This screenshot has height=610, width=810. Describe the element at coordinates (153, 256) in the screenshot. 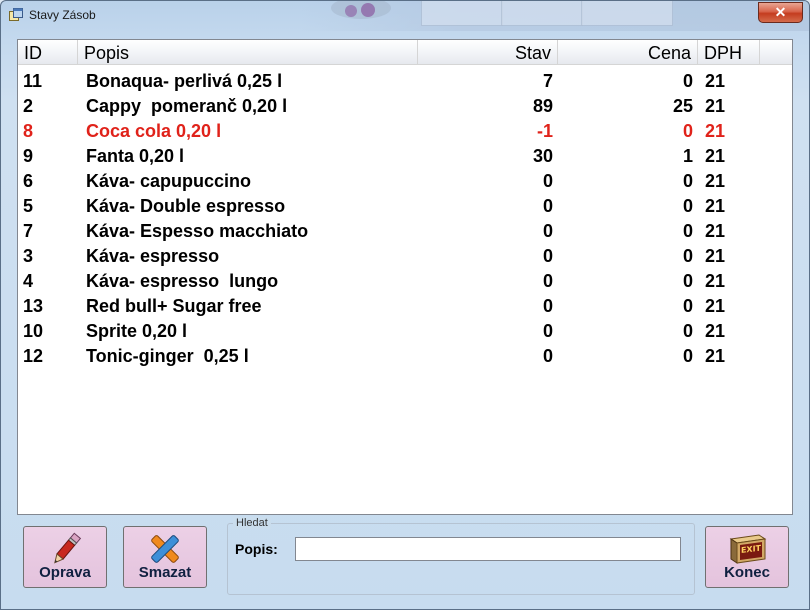

I see `cell-popis: Káva- espresso` at that location.